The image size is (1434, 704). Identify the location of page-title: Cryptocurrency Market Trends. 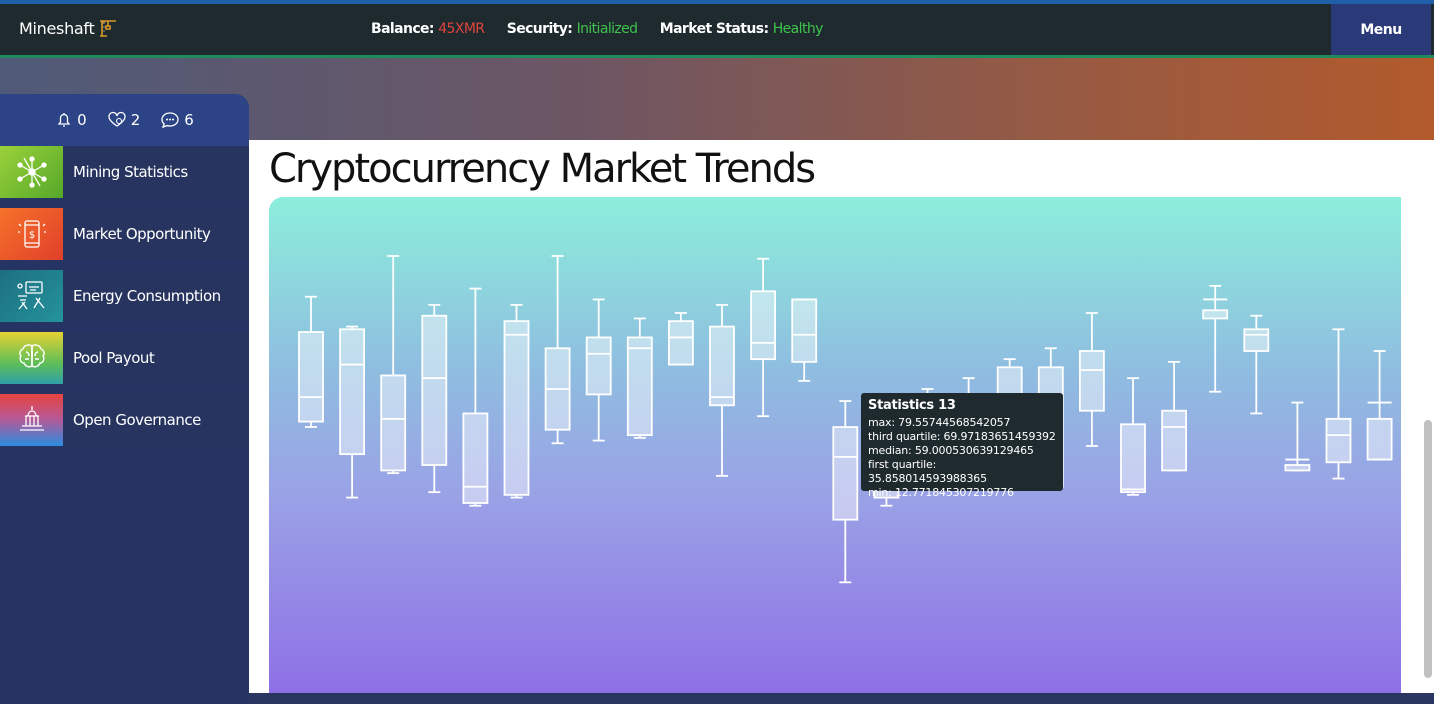
(542, 169).